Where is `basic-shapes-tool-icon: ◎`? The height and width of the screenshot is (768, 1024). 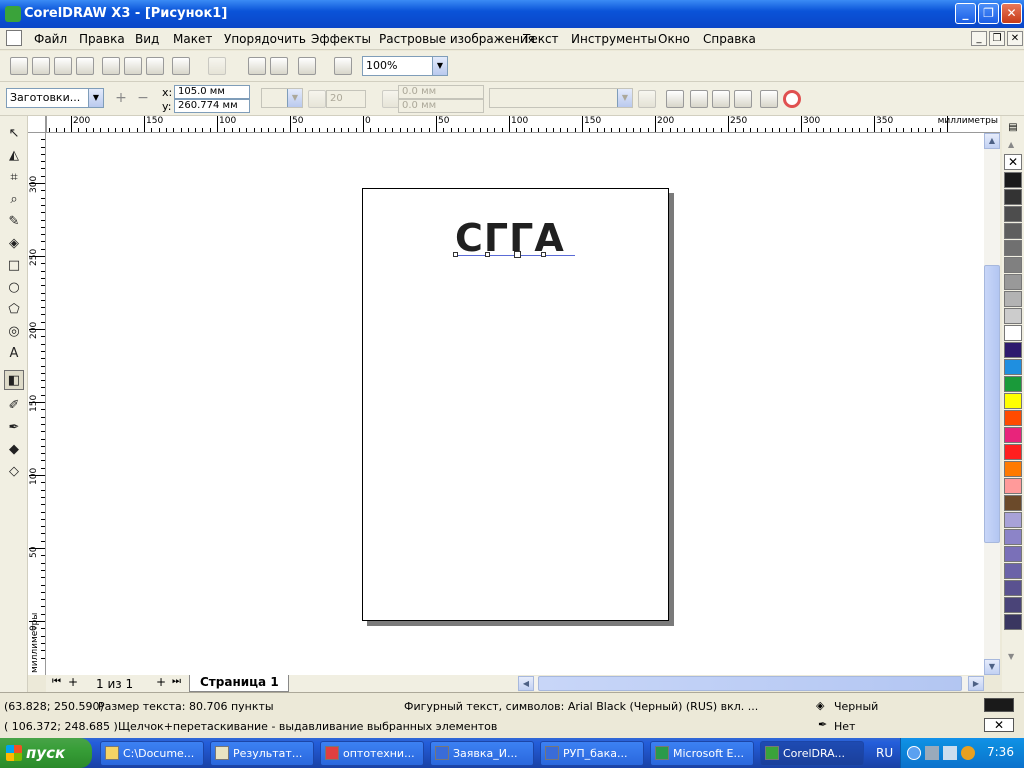
basic-shapes-tool-icon: ◎ is located at coordinates (14, 332).